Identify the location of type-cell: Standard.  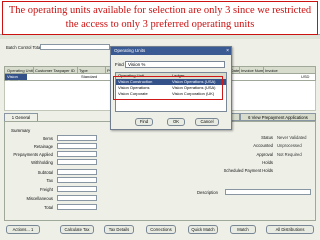
(89, 76).